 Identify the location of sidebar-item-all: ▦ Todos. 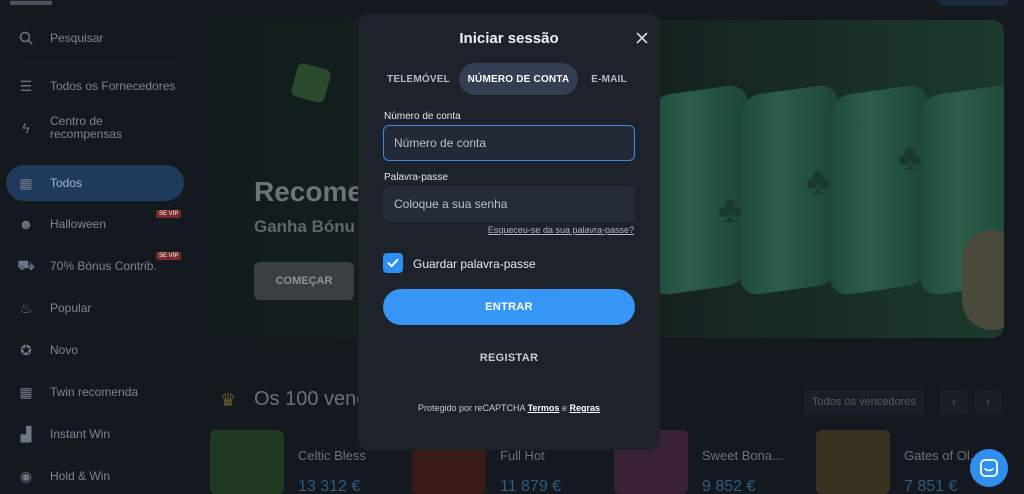
(95, 183).